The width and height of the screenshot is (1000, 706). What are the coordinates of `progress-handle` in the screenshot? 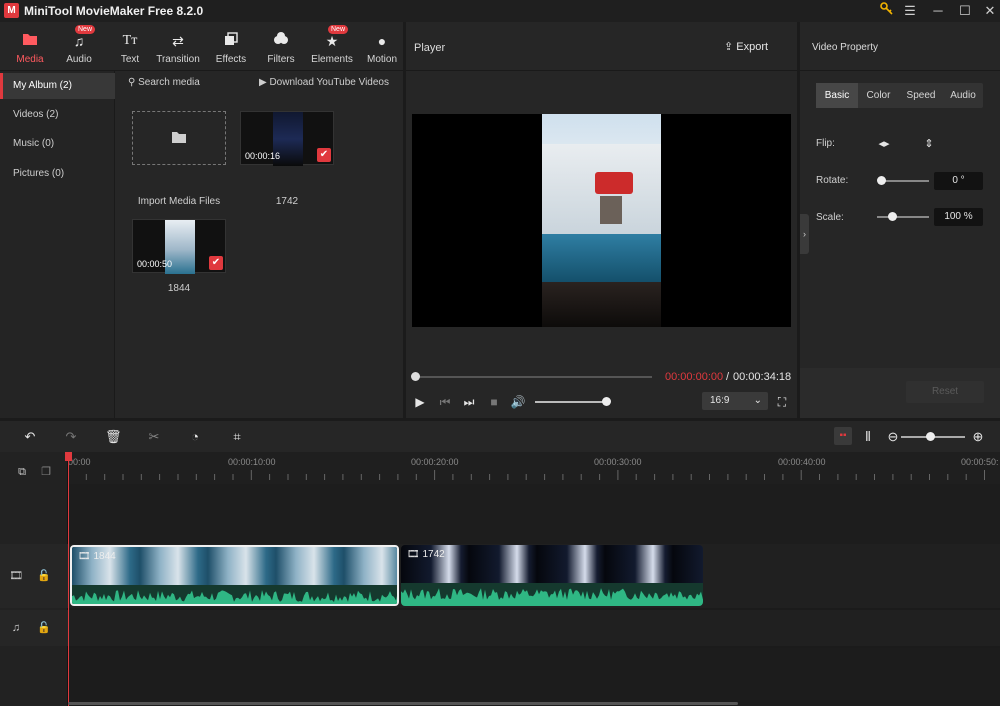 It's located at (415, 376).